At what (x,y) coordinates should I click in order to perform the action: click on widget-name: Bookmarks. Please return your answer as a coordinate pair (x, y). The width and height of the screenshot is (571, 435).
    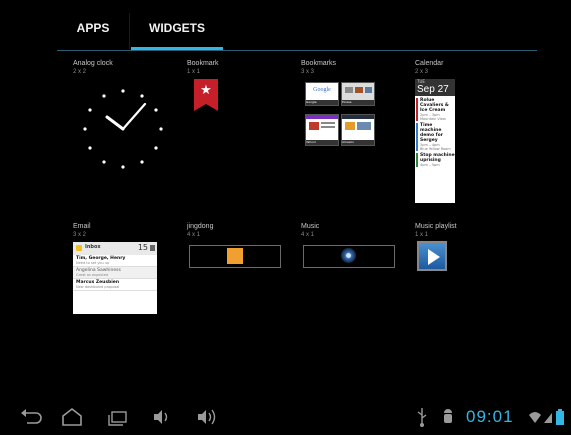
    Looking at the image, I should click on (319, 63).